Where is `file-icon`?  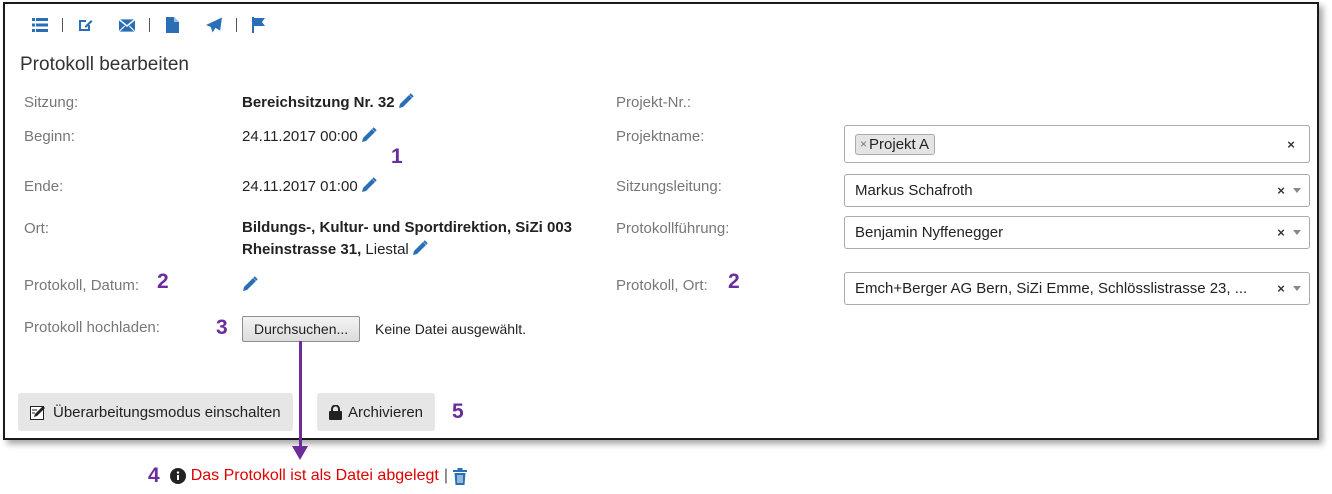
file-icon is located at coordinates (172, 25).